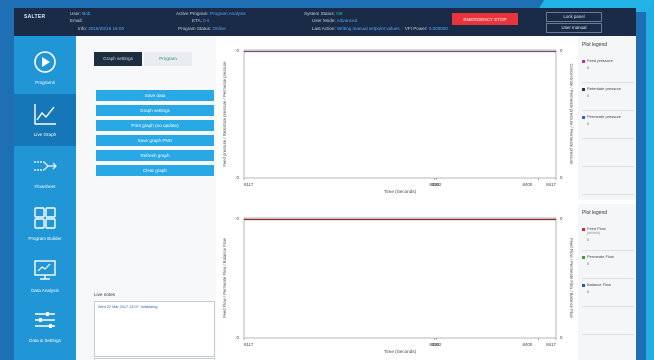 The width and height of the screenshot is (654, 360). What do you see at coordinates (574, 28) in the screenshot?
I see `user-manual-button: User manual` at bounding box center [574, 28].